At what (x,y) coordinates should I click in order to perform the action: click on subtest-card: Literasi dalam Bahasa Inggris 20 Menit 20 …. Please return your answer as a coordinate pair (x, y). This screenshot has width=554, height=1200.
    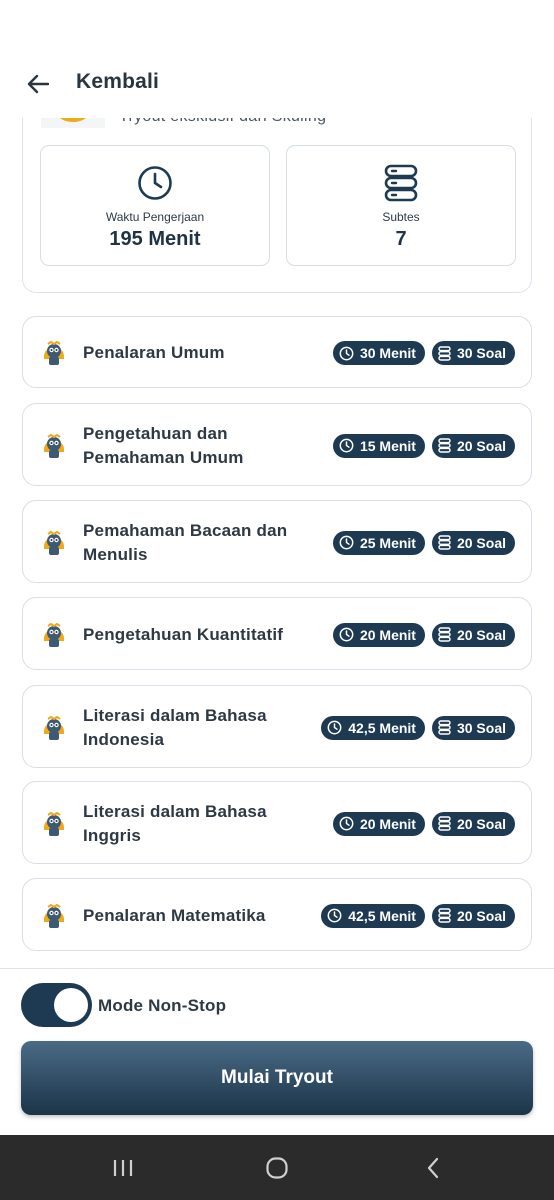
    Looking at the image, I should click on (277, 822).